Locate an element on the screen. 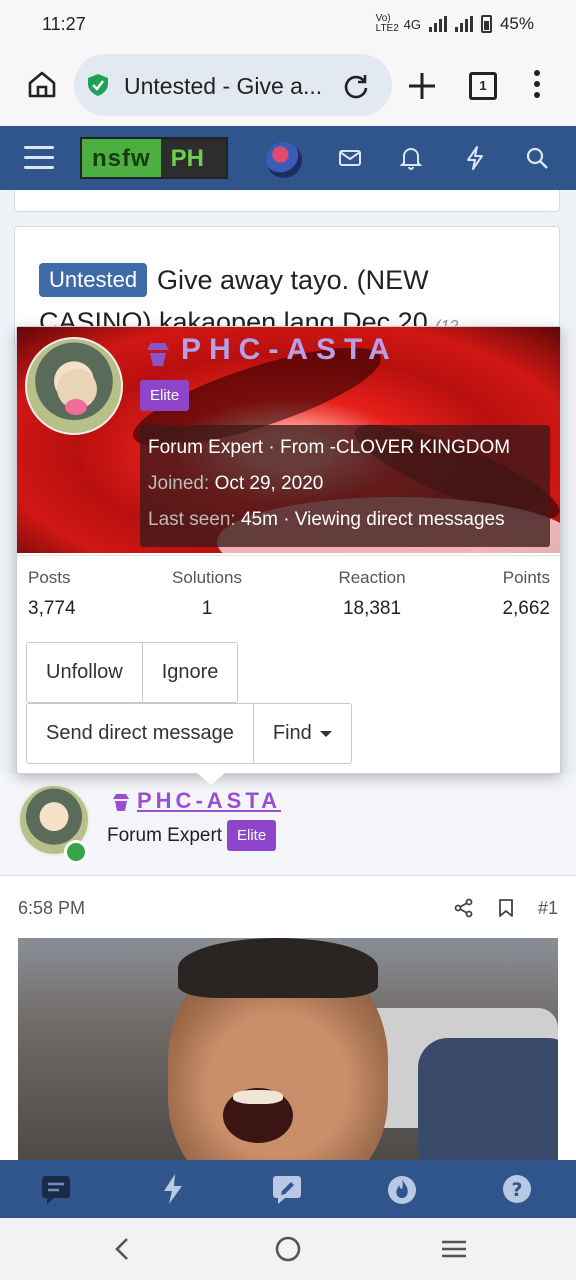  search-icon is located at coordinates (537, 158).